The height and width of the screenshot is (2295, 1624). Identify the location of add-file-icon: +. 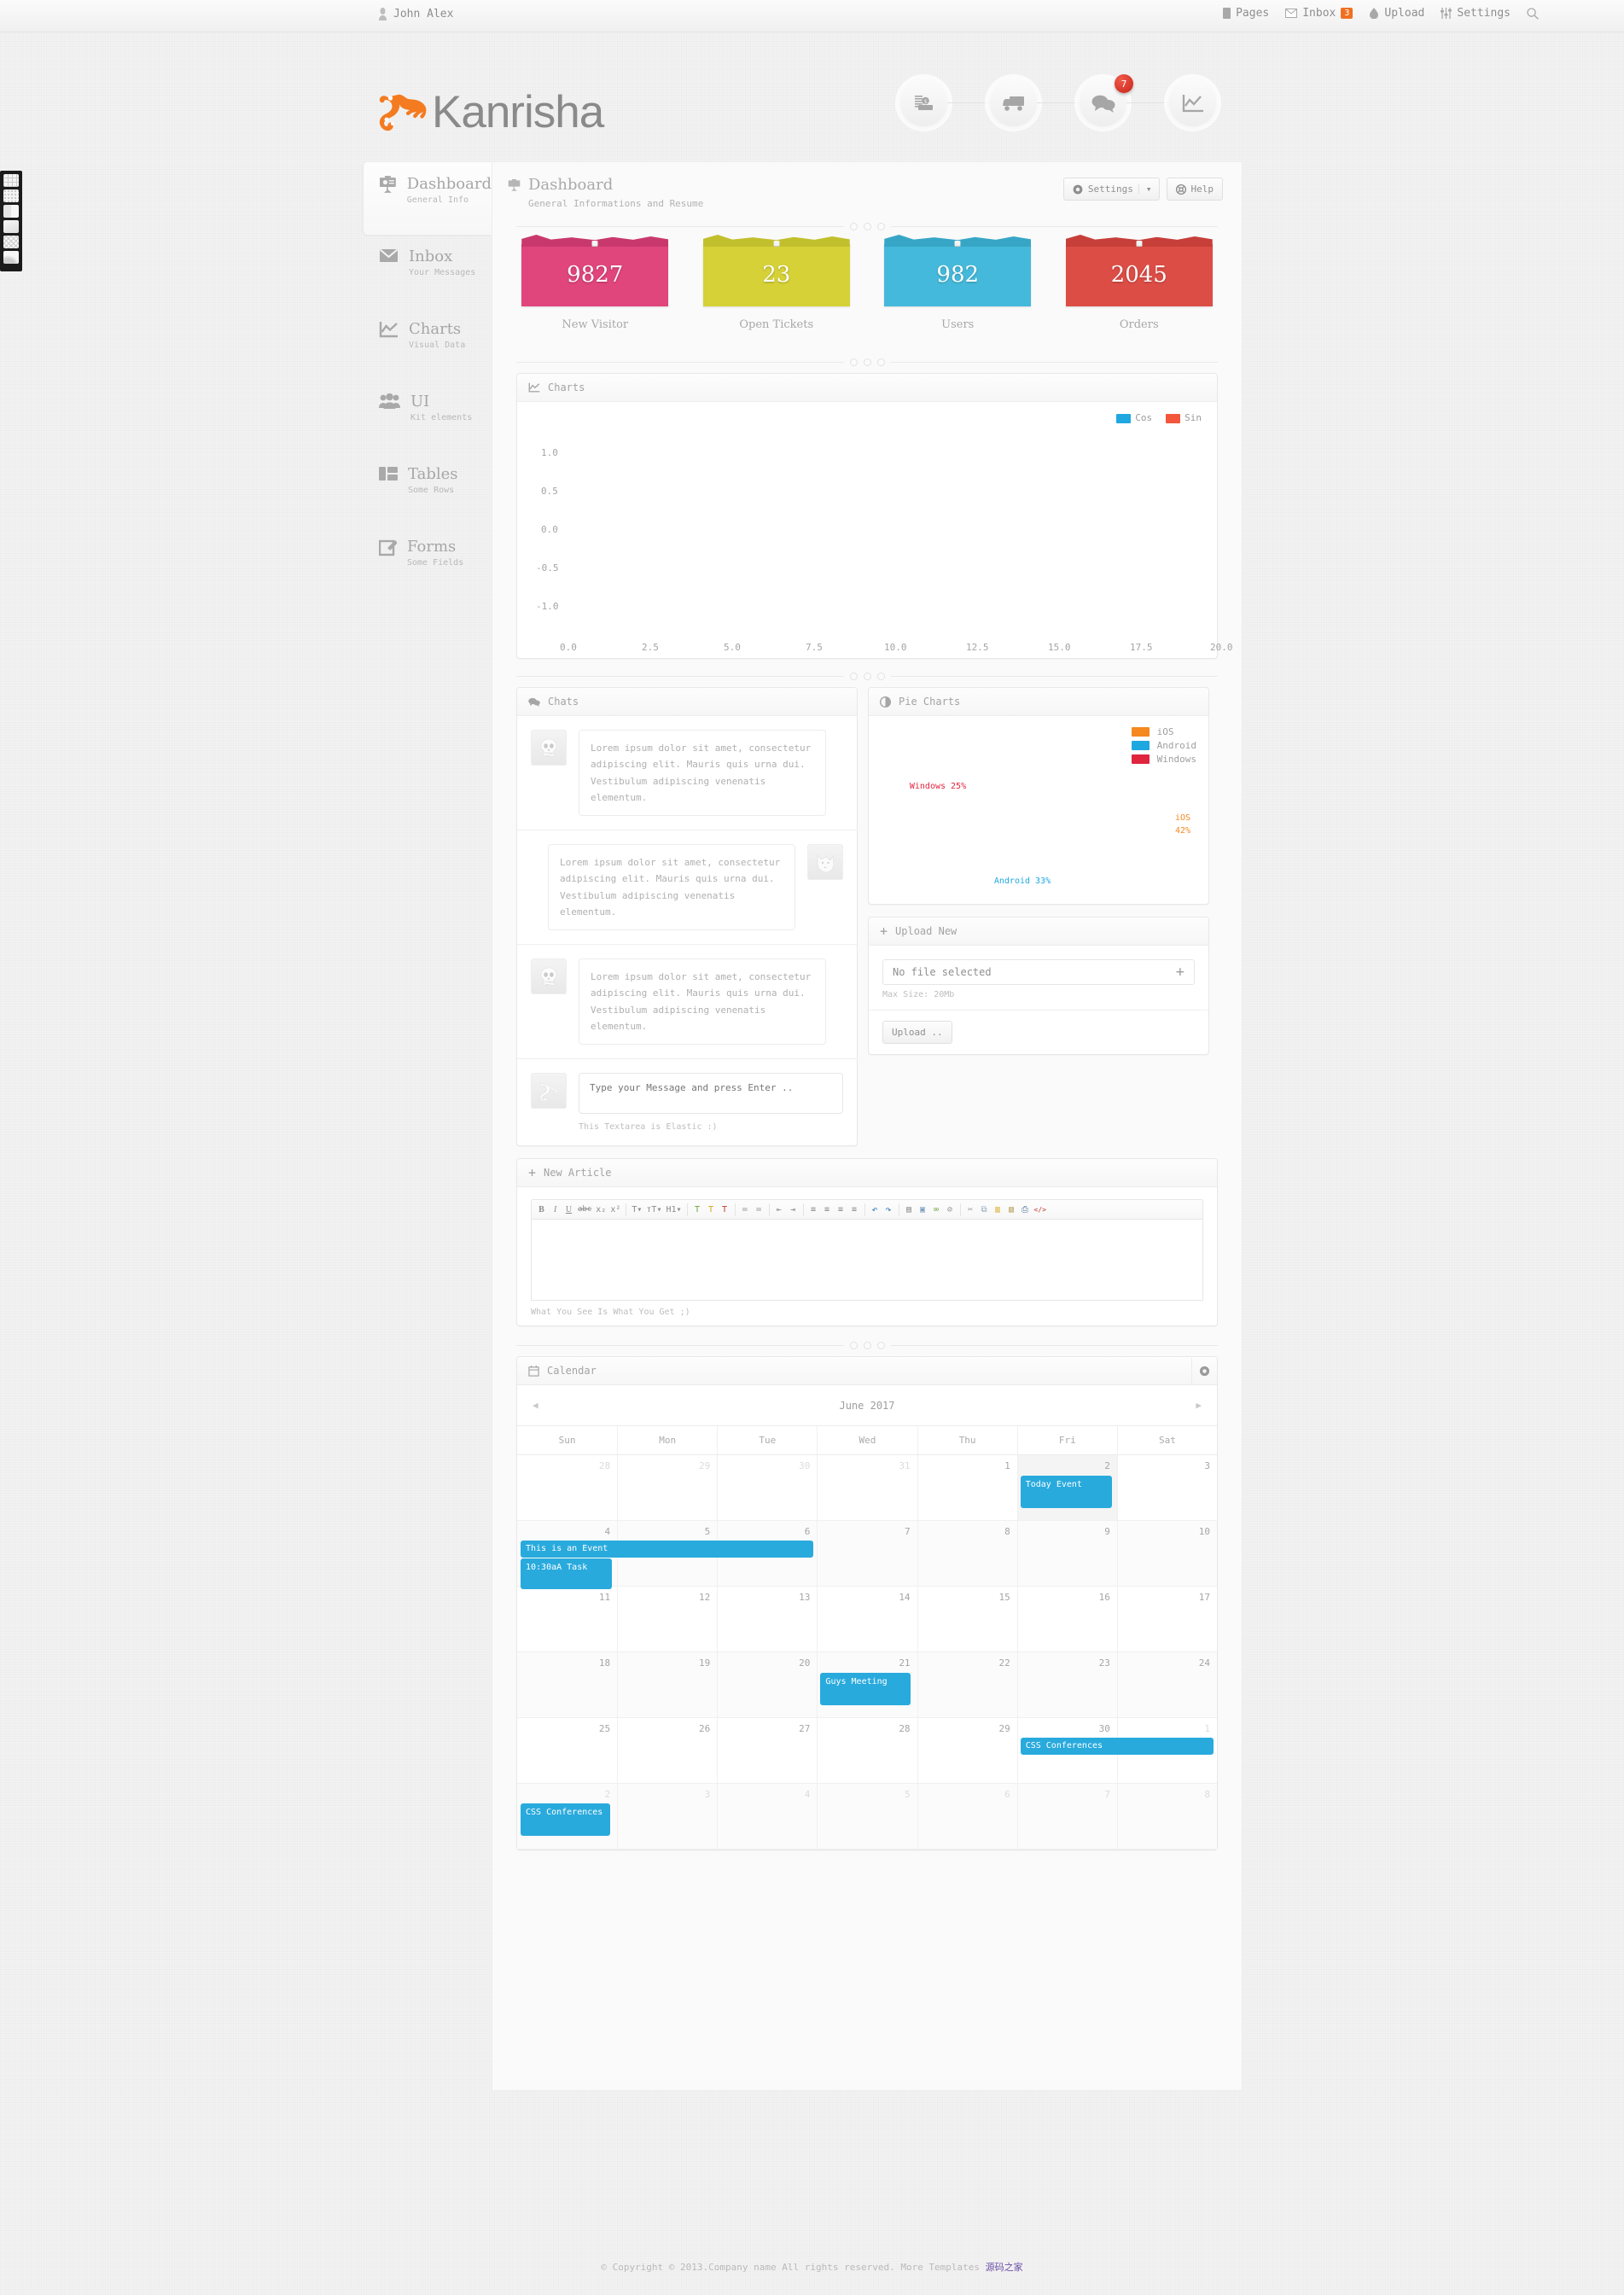
(1180, 972).